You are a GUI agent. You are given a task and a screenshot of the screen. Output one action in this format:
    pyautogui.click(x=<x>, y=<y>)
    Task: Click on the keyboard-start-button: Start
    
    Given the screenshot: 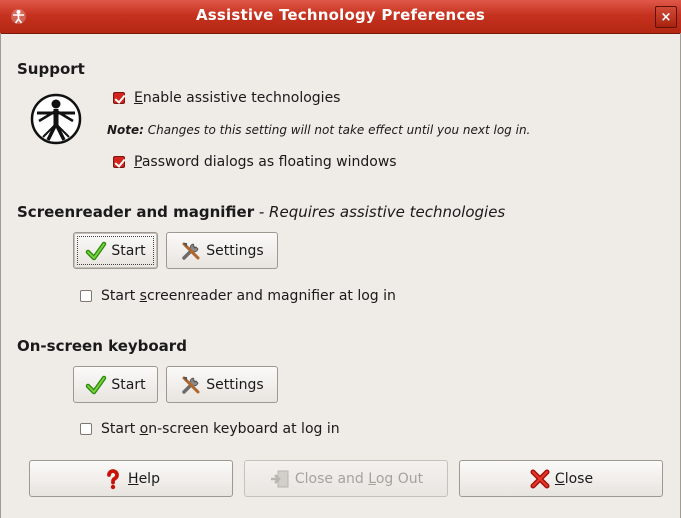 What is the action you would take?
    pyautogui.click(x=115, y=384)
    